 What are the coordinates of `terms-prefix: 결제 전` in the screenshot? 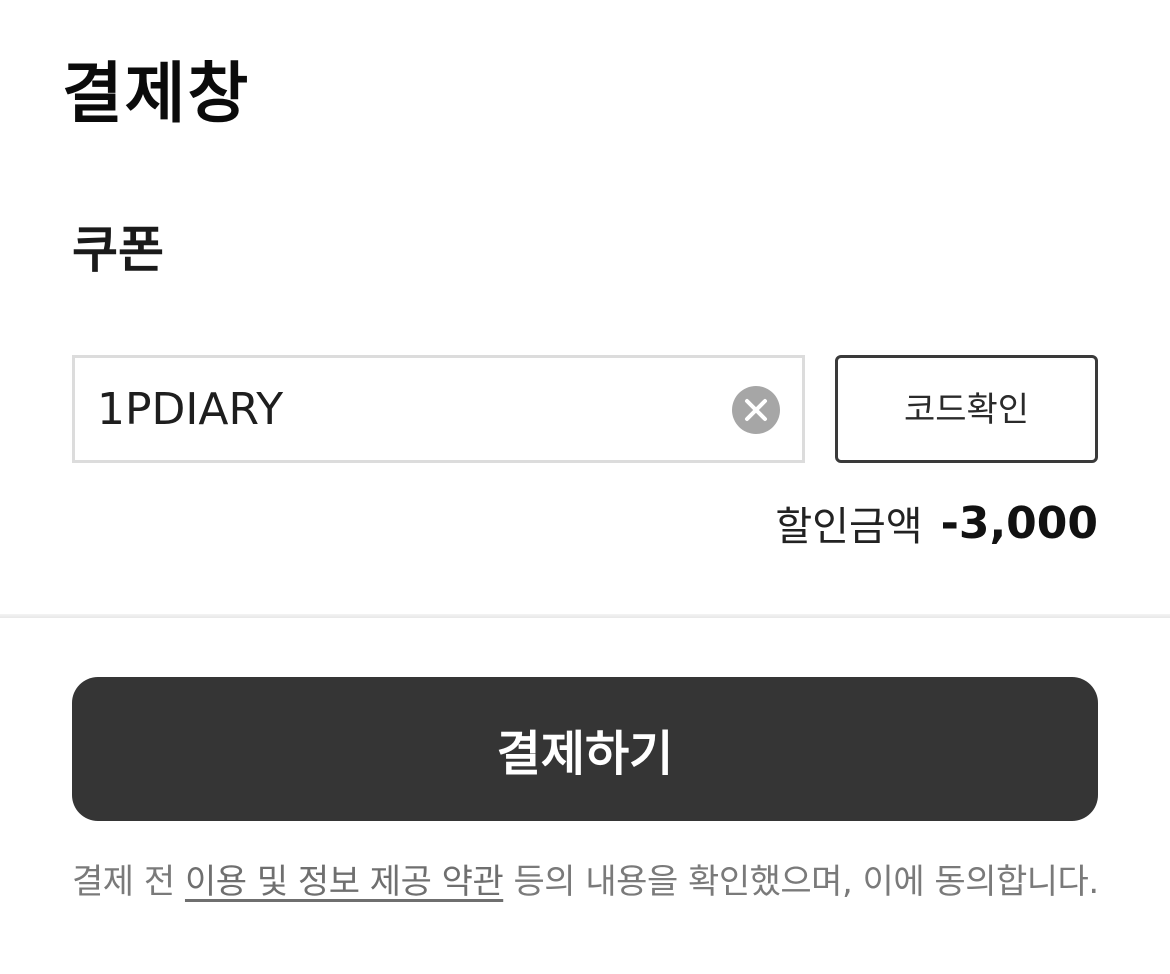 It's located at (128, 882).